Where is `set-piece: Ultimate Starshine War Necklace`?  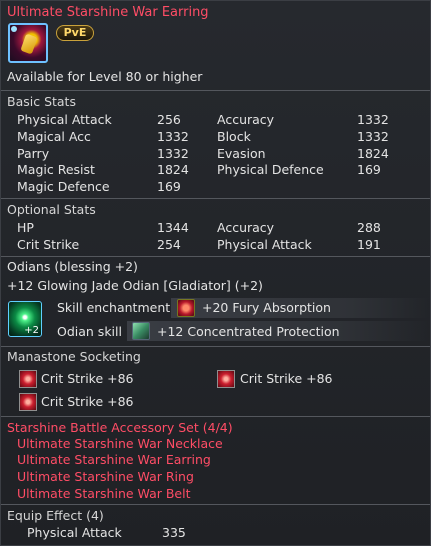
set-piece: Ultimate Starshine War Necklace is located at coordinates (120, 443).